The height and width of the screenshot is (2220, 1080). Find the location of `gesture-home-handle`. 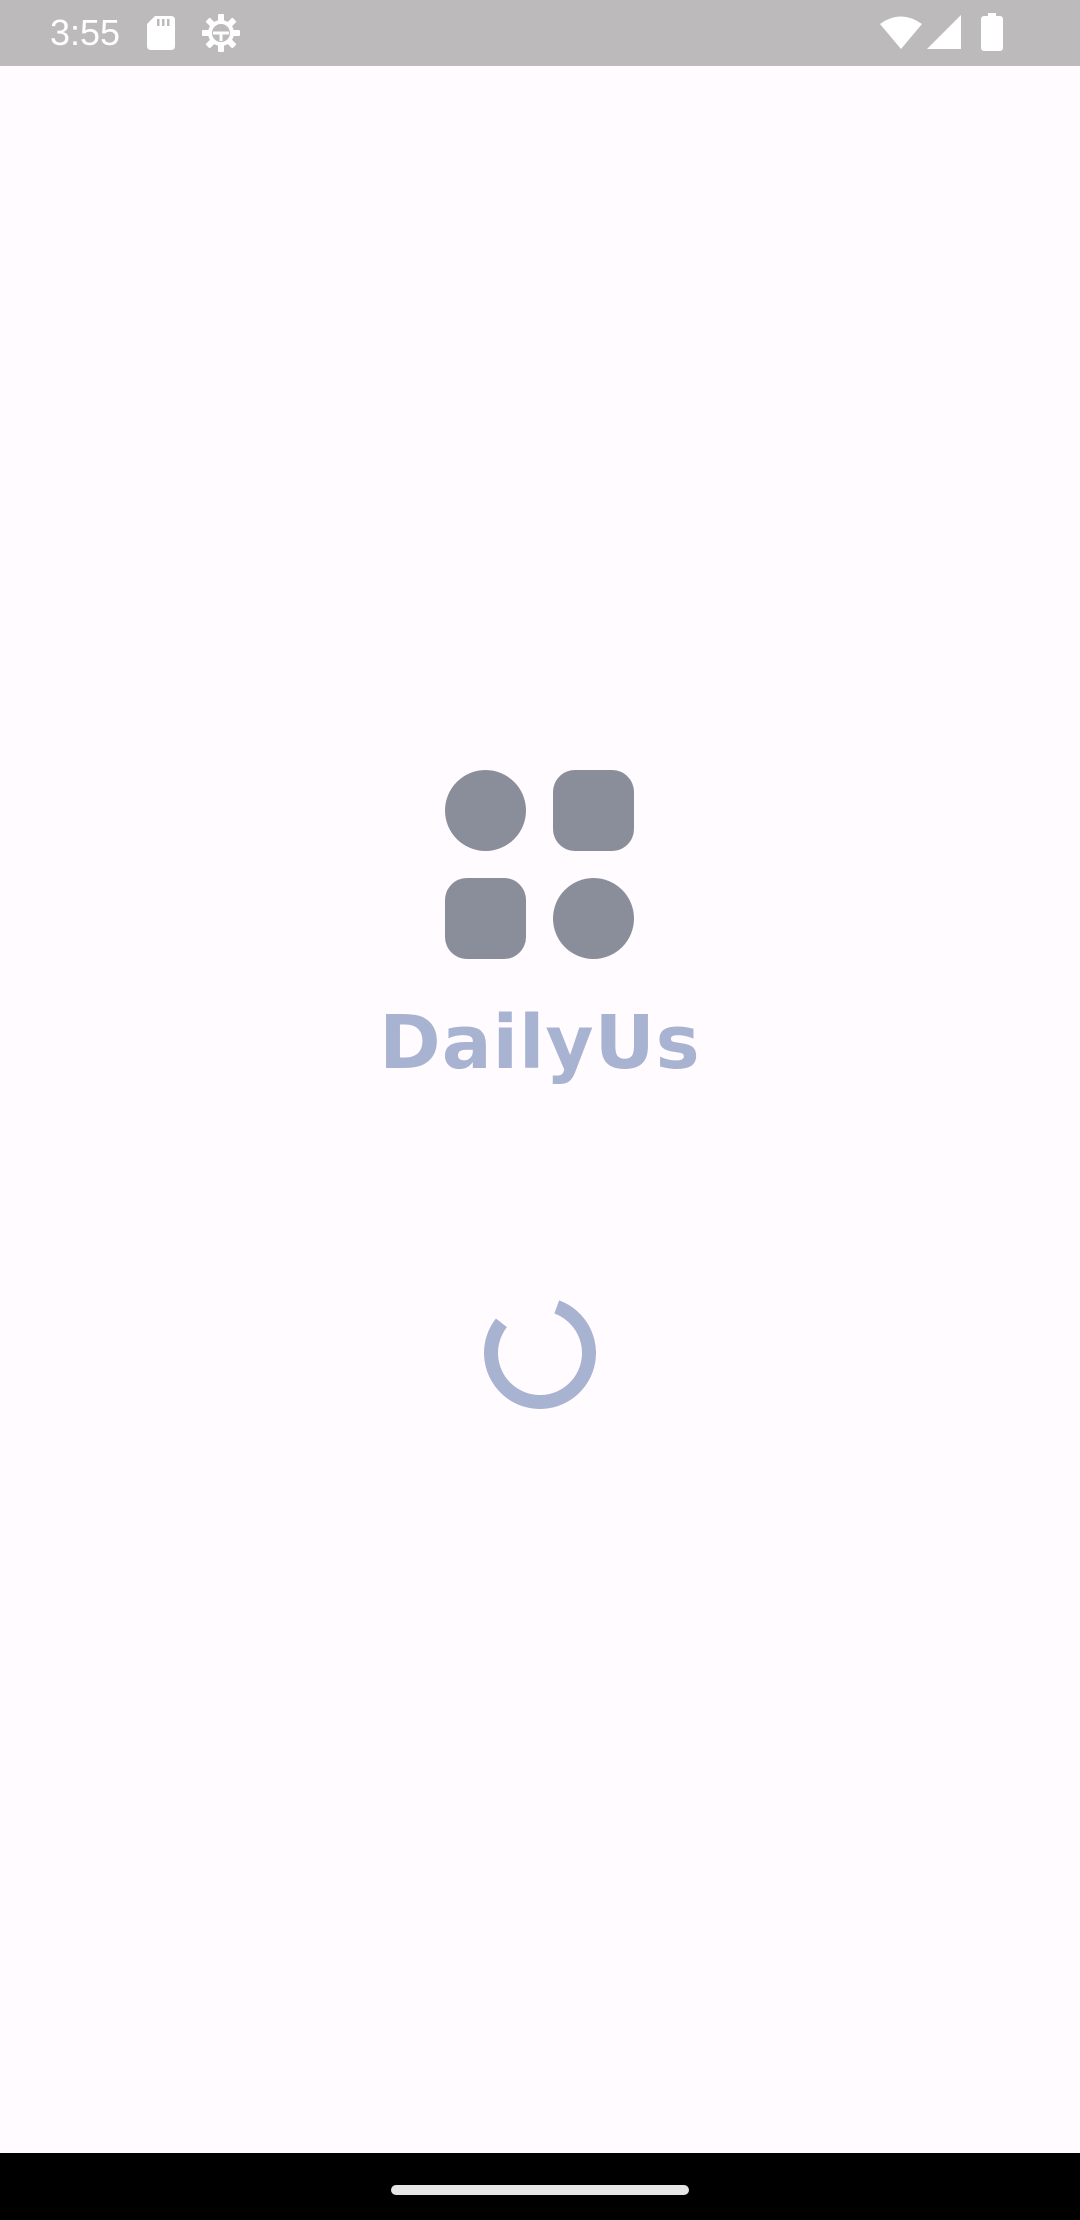

gesture-home-handle is located at coordinates (540, 2190).